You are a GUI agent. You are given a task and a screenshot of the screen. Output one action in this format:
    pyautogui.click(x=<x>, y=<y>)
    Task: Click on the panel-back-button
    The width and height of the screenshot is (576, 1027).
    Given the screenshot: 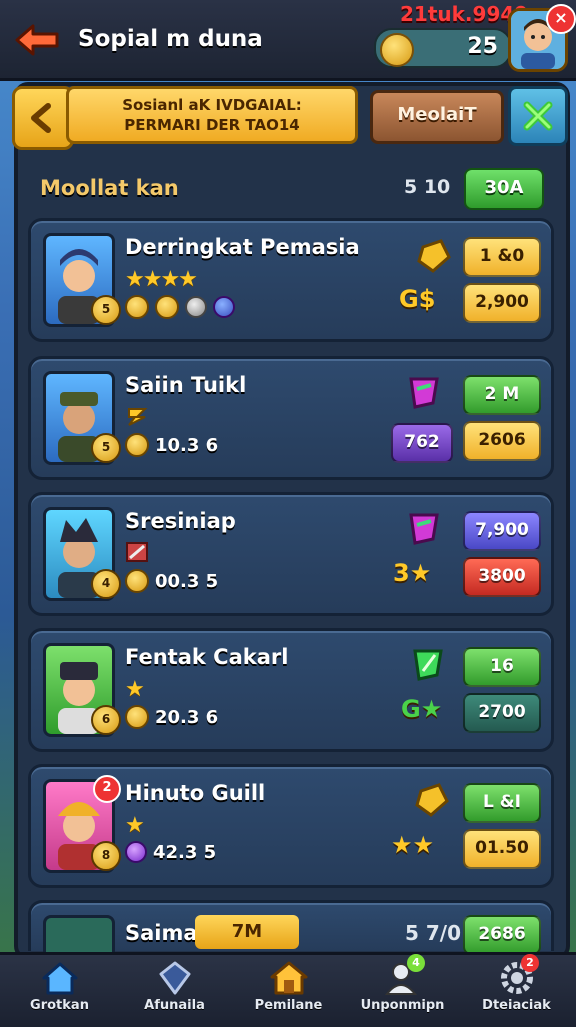 What is the action you would take?
    pyautogui.click(x=43, y=118)
    